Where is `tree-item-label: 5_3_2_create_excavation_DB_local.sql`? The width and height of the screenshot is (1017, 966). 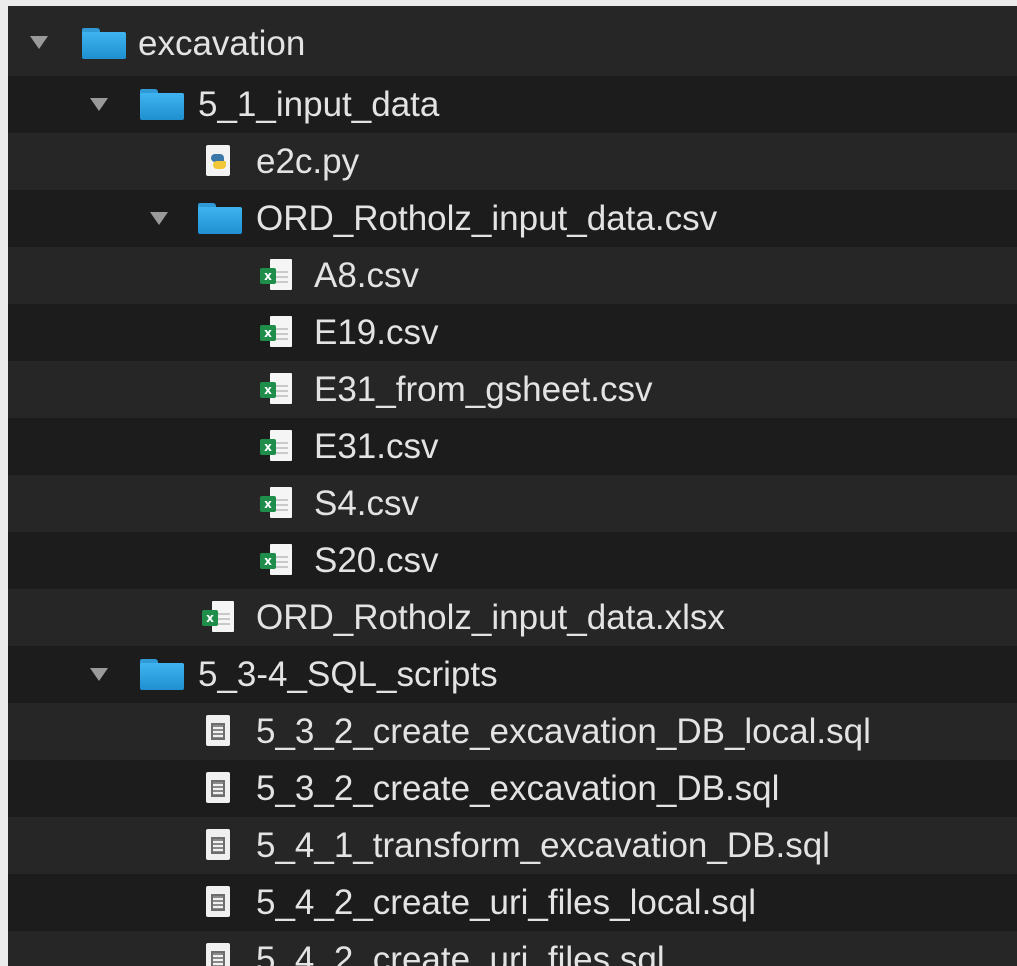
tree-item-label: 5_3_2_create_excavation_DB_local.sql is located at coordinates (563, 731).